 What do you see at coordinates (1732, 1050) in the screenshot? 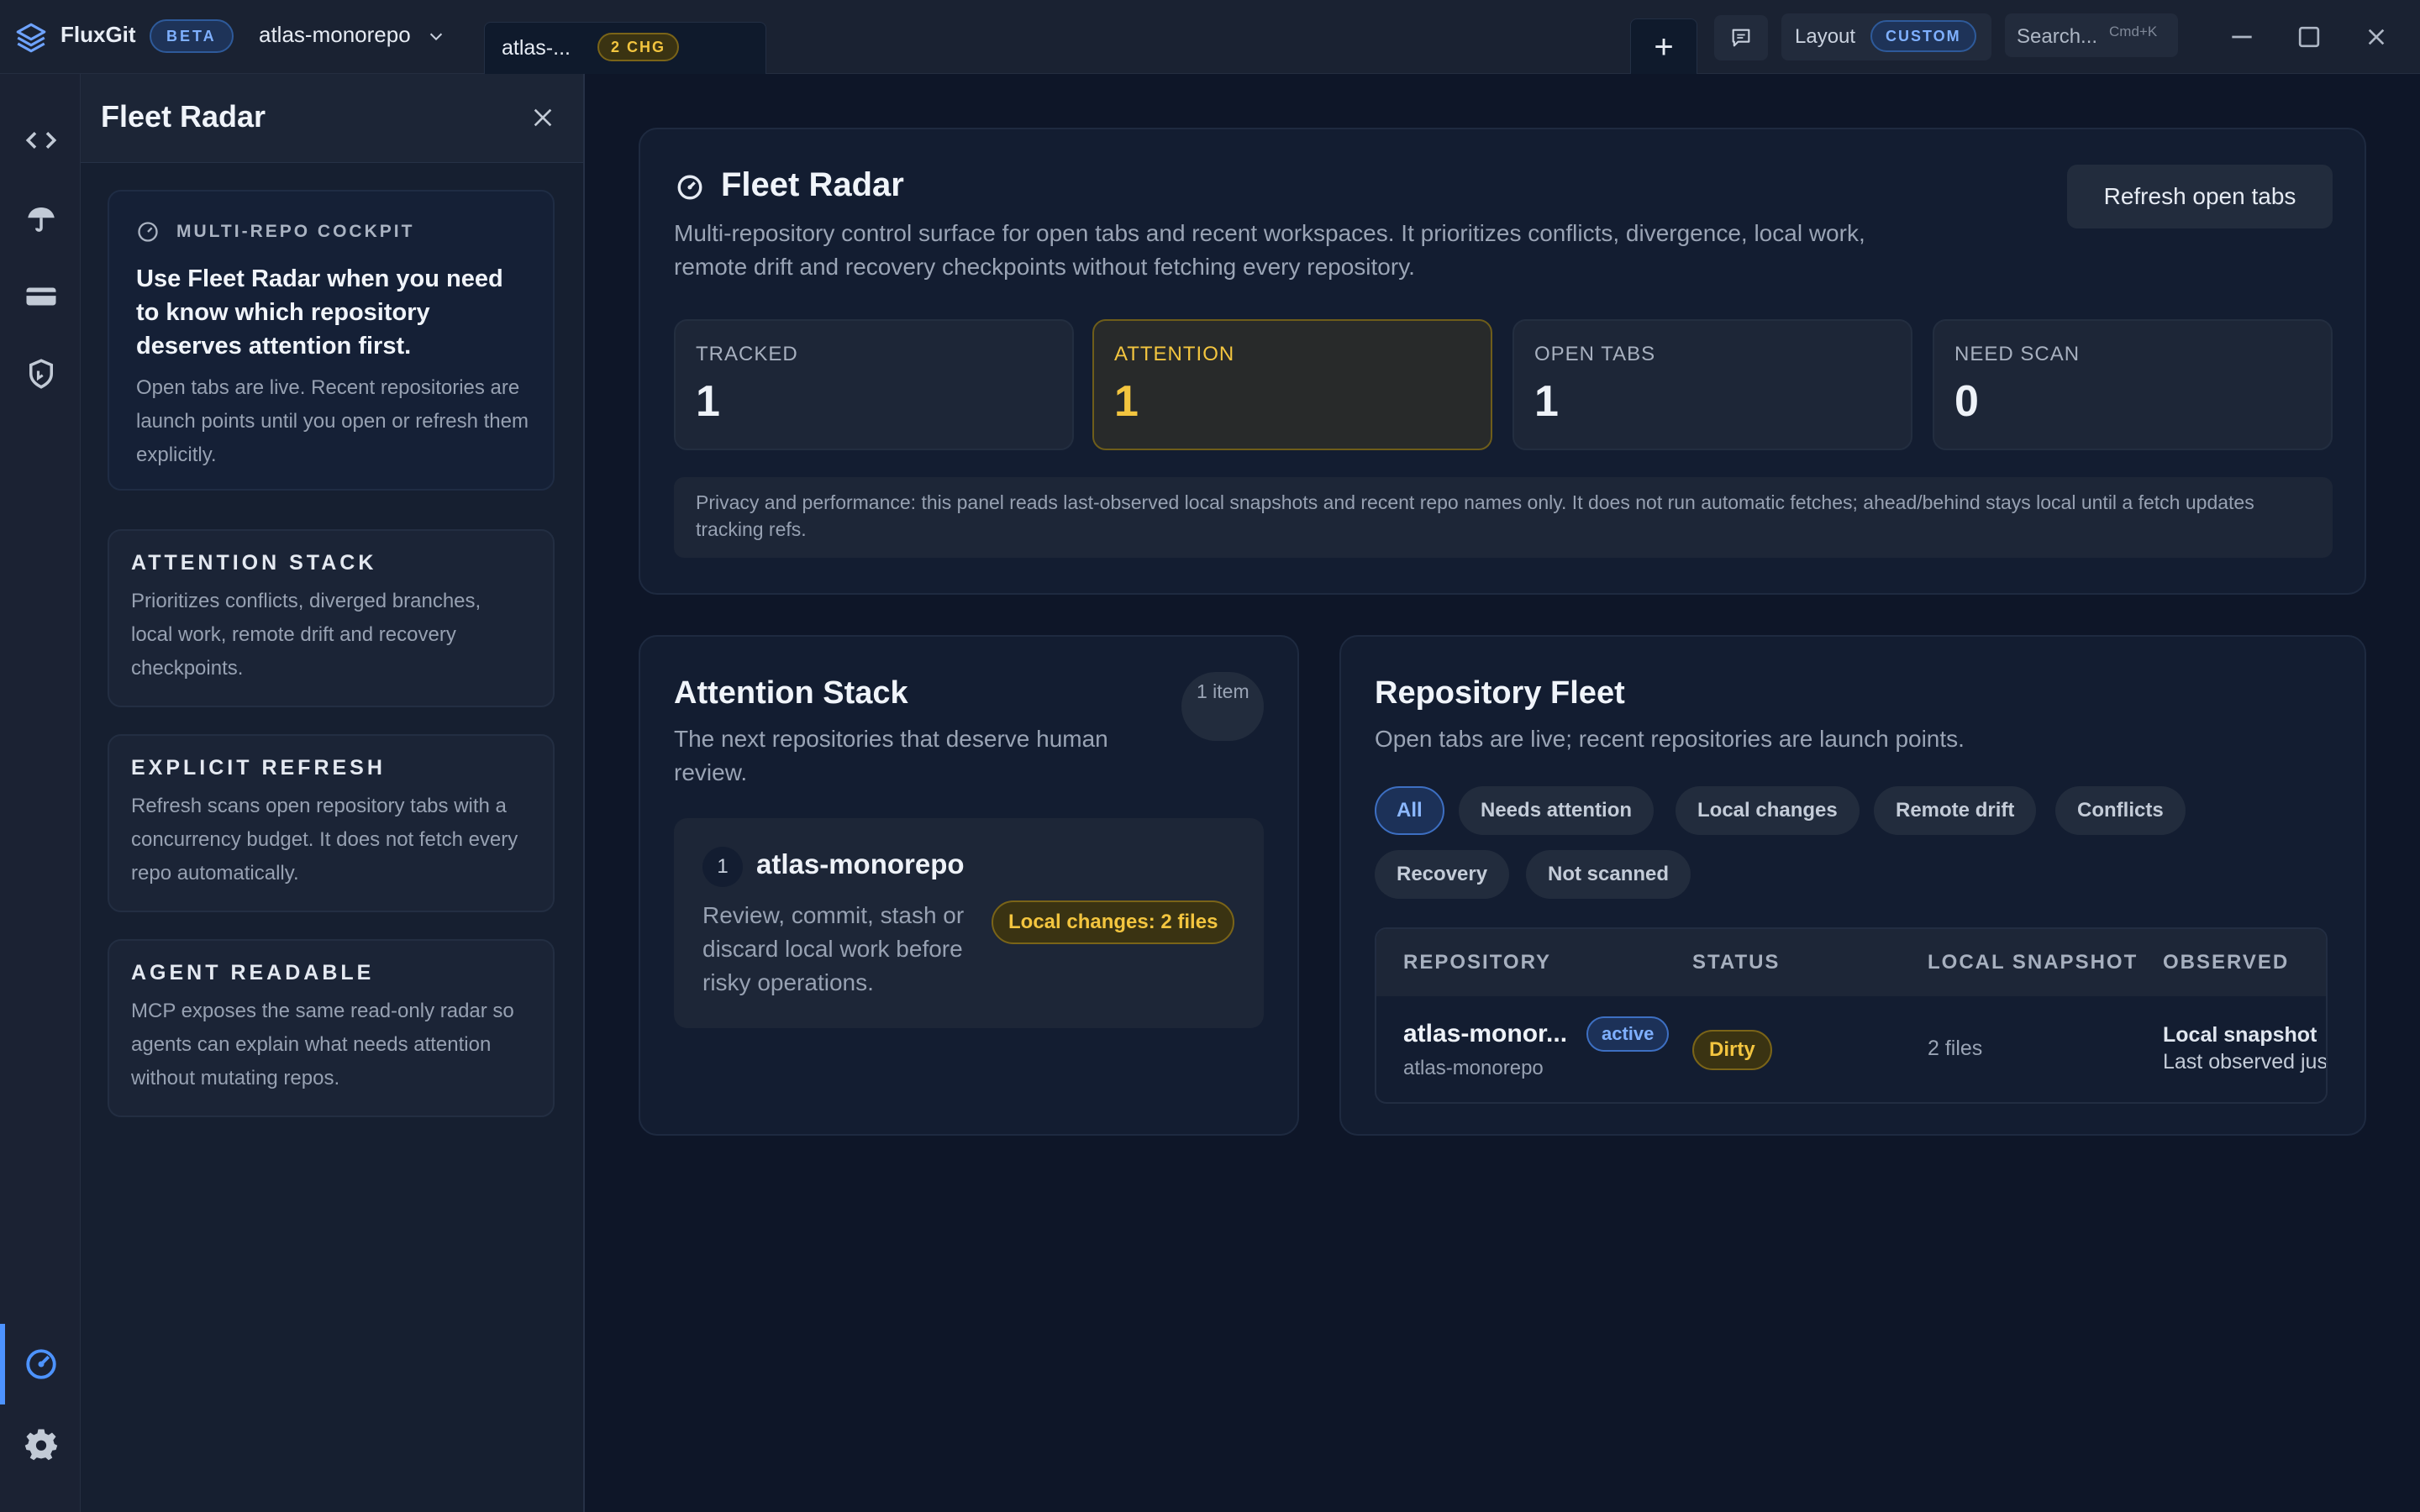
I see `status-badge: Dirty` at bounding box center [1732, 1050].